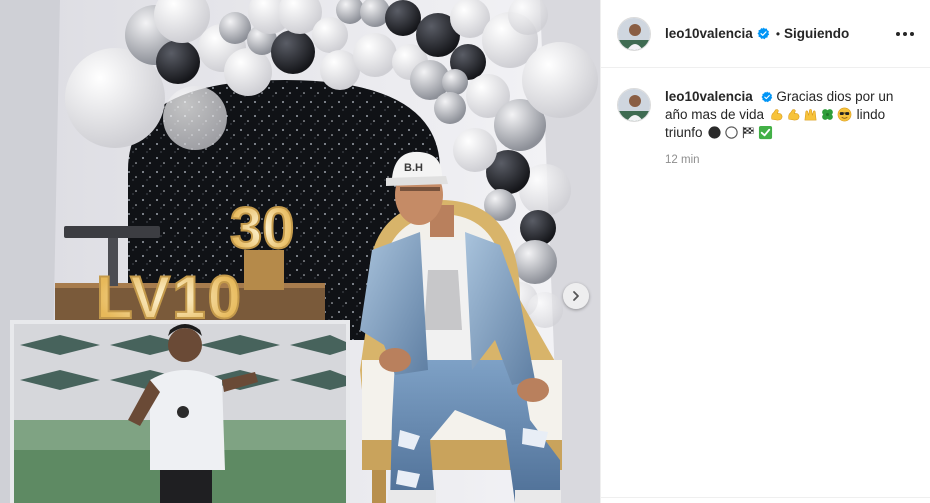 The height and width of the screenshot is (503, 930). What do you see at coordinates (827, 114) in the screenshot?
I see `four-leaf-clover-emoji-icon` at bounding box center [827, 114].